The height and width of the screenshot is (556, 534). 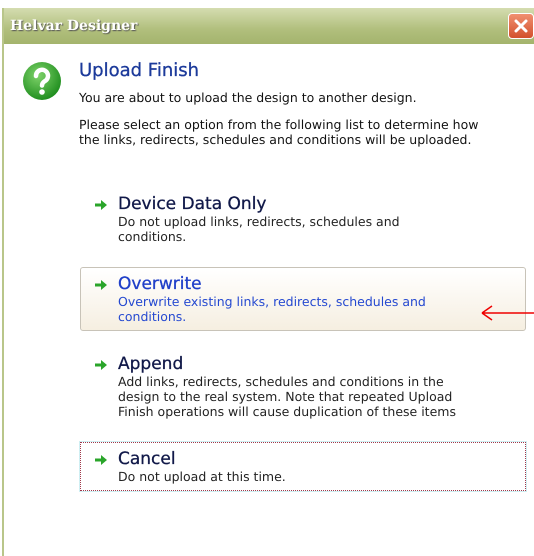 What do you see at coordinates (287, 396) in the screenshot?
I see `option-description: Add links, redirects, schedules and conditions in the design to the real system. Note that repeated Upload Finish operations will cause duplication of these items` at bounding box center [287, 396].